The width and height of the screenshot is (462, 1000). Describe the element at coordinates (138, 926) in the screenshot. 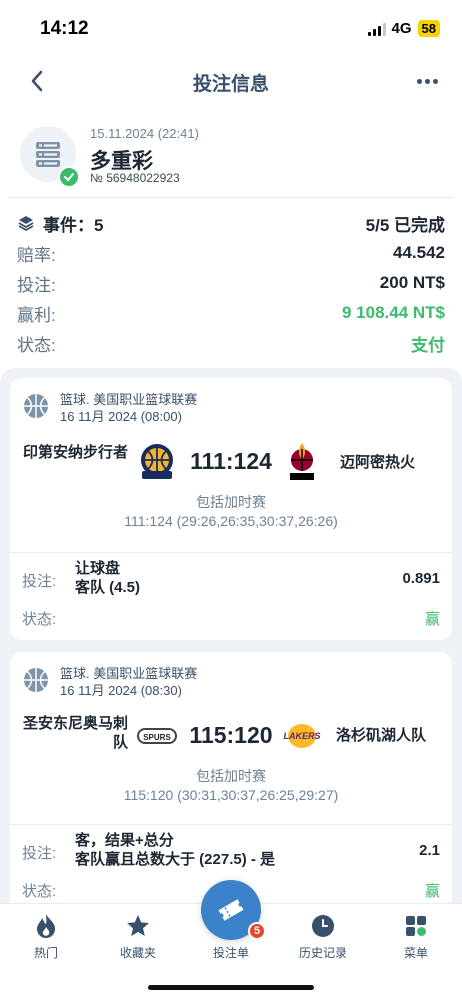

I see `star-icon` at that location.